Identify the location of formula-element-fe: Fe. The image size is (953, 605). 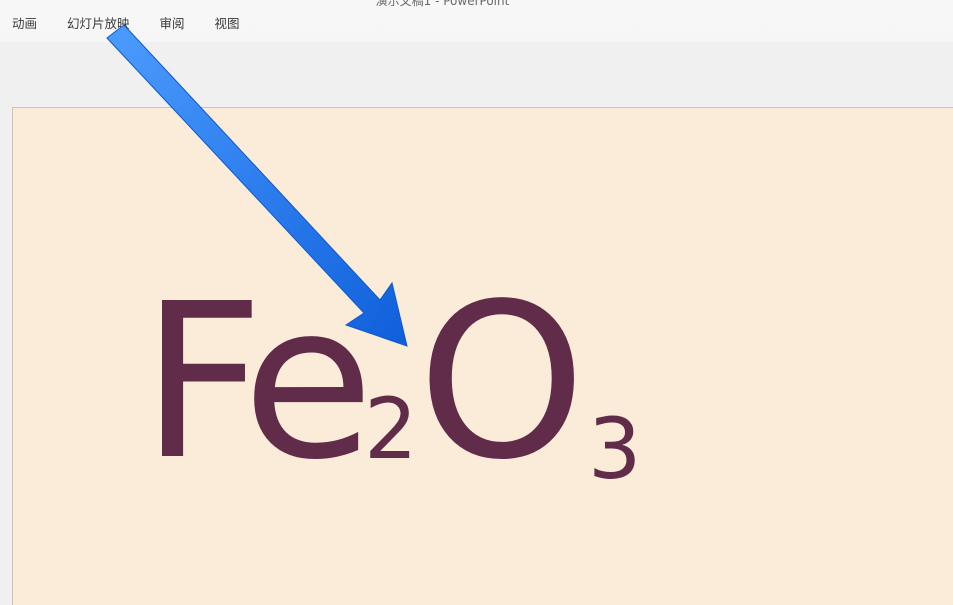
(257, 382).